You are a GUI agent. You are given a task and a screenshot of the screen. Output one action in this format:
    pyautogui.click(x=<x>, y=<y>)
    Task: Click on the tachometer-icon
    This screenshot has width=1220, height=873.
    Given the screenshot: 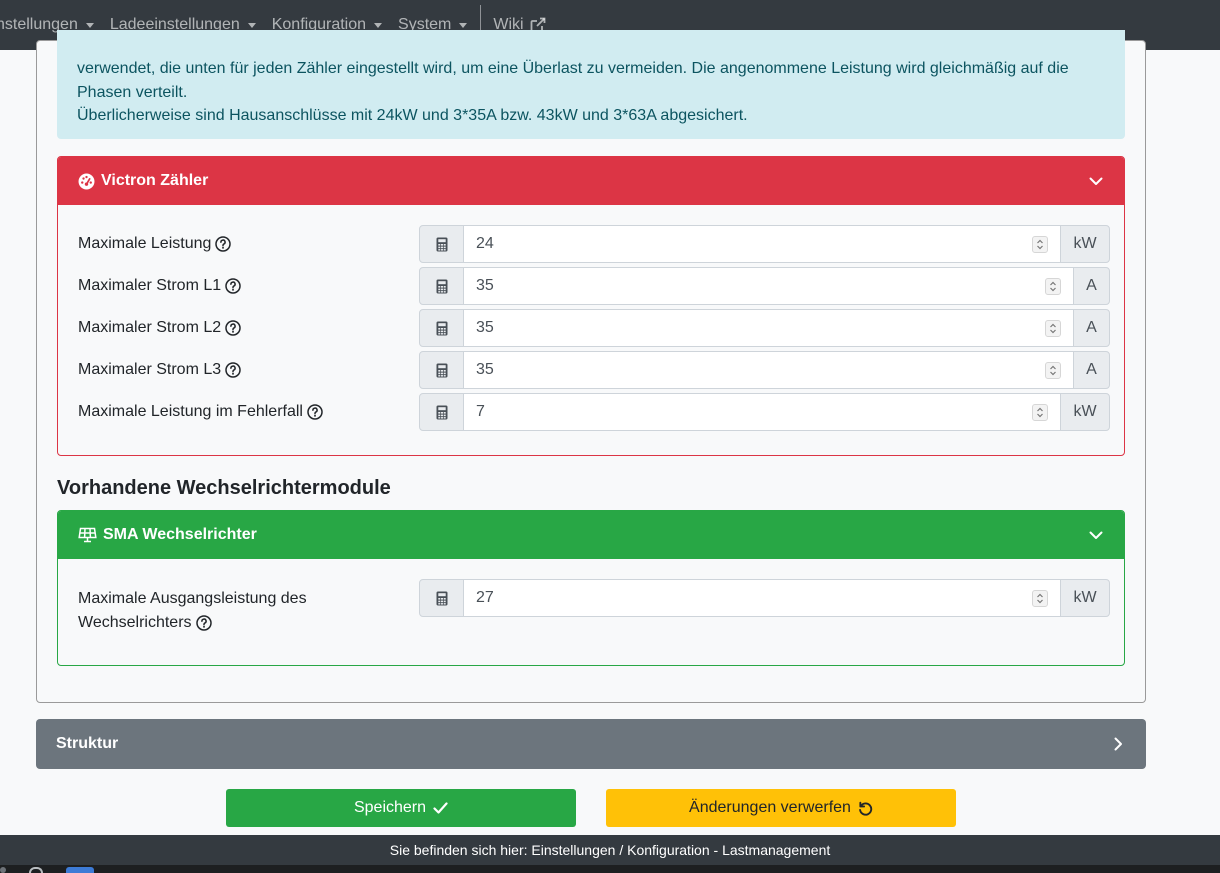 What is the action you would take?
    pyautogui.click(x=86, y=181)
    